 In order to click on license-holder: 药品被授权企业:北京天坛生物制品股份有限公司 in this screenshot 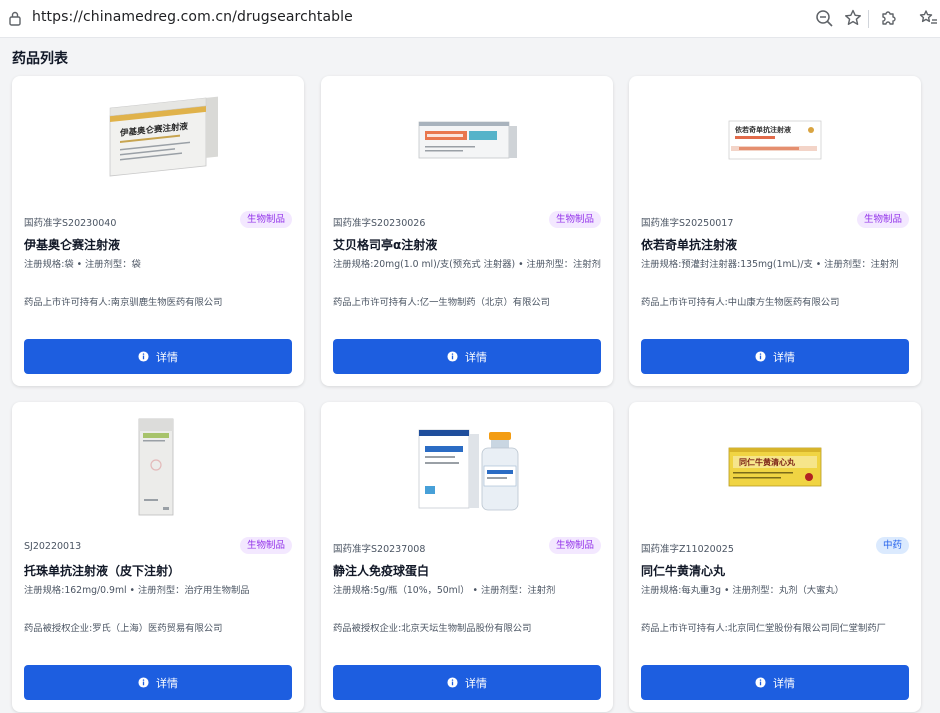, I will do `click(432, 628)`.